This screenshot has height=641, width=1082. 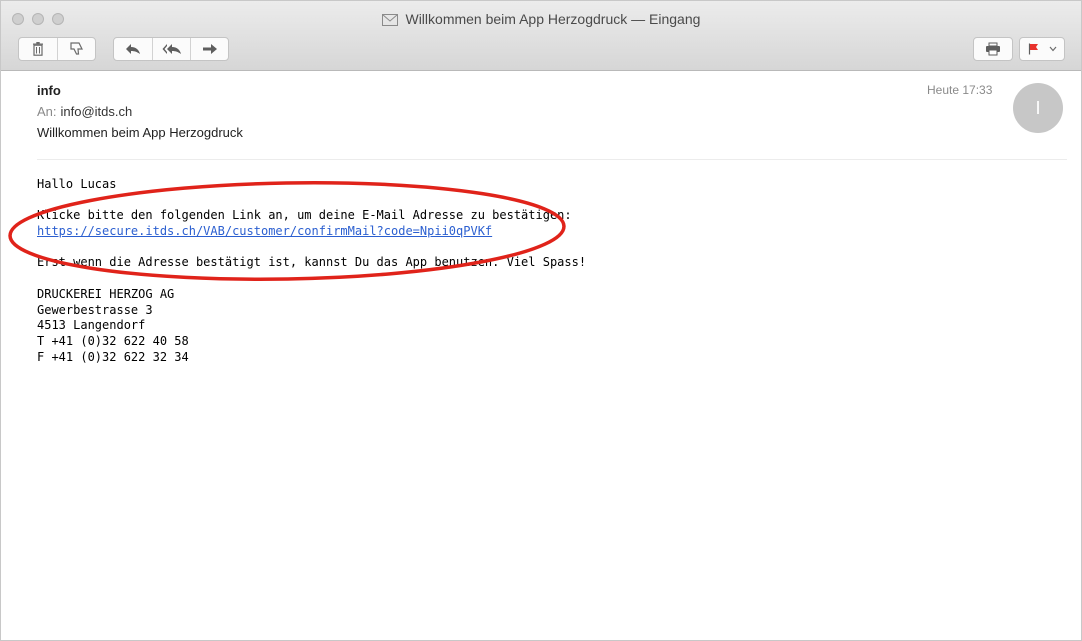 I want to click on signature-line: 4513 Langendorf, so click(x=91, y=325).